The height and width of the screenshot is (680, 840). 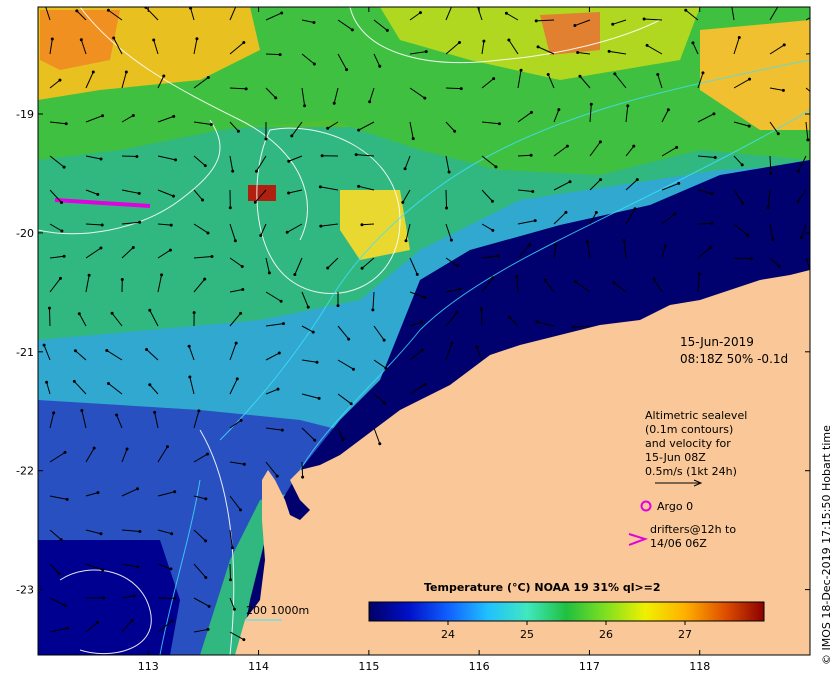 What do you see at coordinates (717, 342) in the screenshot?
I see `date-label: 15-Jun-2019` at bounding box center [717, 342].